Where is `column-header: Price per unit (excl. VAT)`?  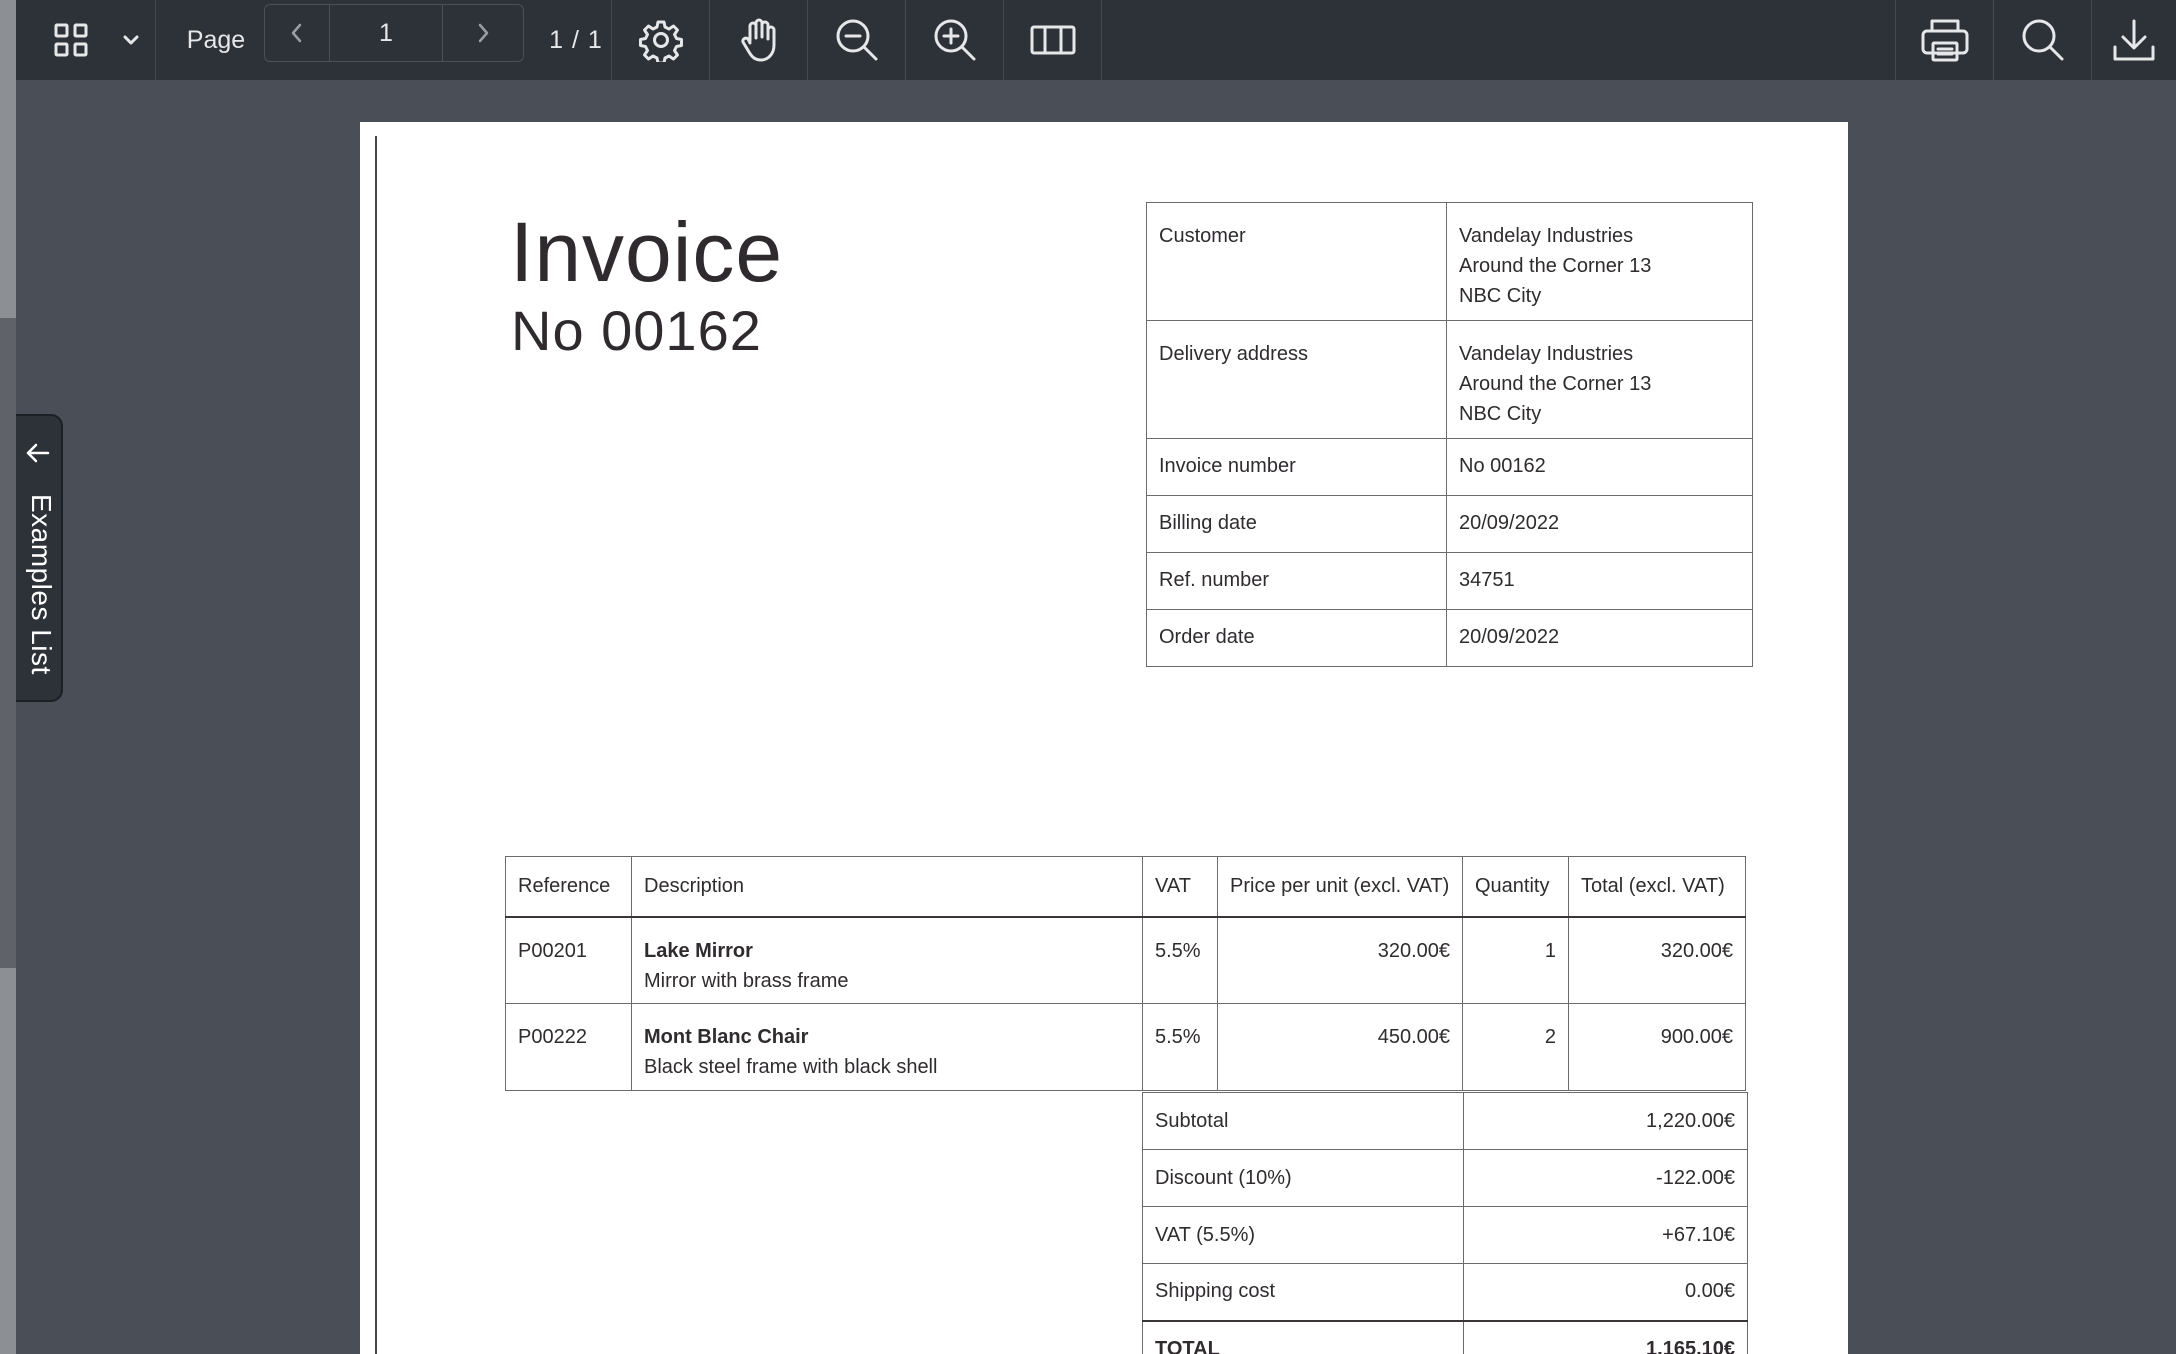
column-header: Price per unit (excl. VAT) is located at coordinates (1340, 887).